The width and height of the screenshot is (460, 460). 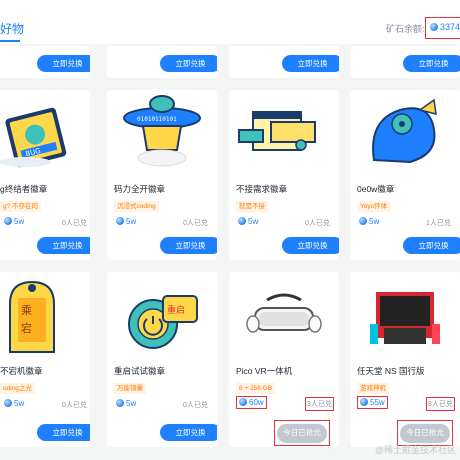 What do you see at coordinates (176, 310) in the screenshot?
I see `svg-text: 重启` at bounding box center [176, 310].